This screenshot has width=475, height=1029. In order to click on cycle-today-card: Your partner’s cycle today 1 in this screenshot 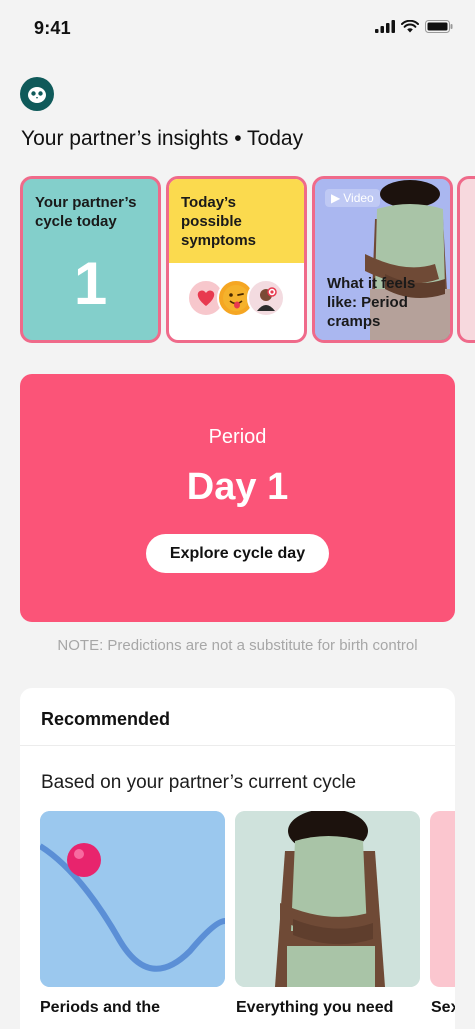, I will do `click(90, 259)`.